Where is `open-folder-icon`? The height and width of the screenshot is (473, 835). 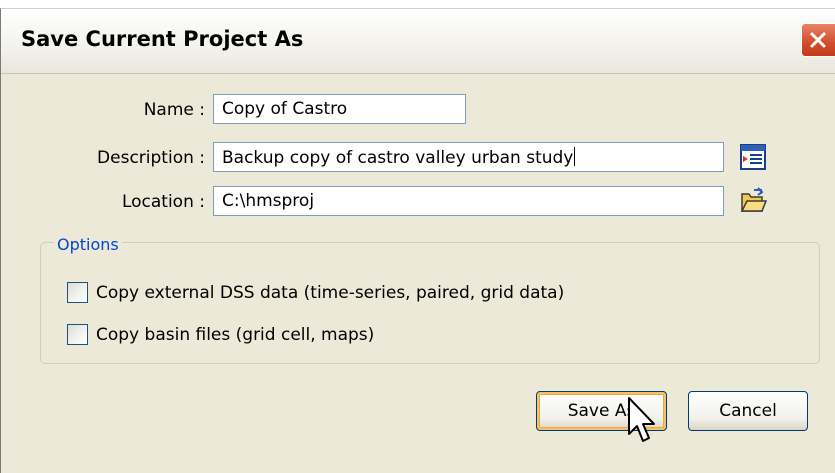 open-folder-icon is located at coordinates (754, 199).